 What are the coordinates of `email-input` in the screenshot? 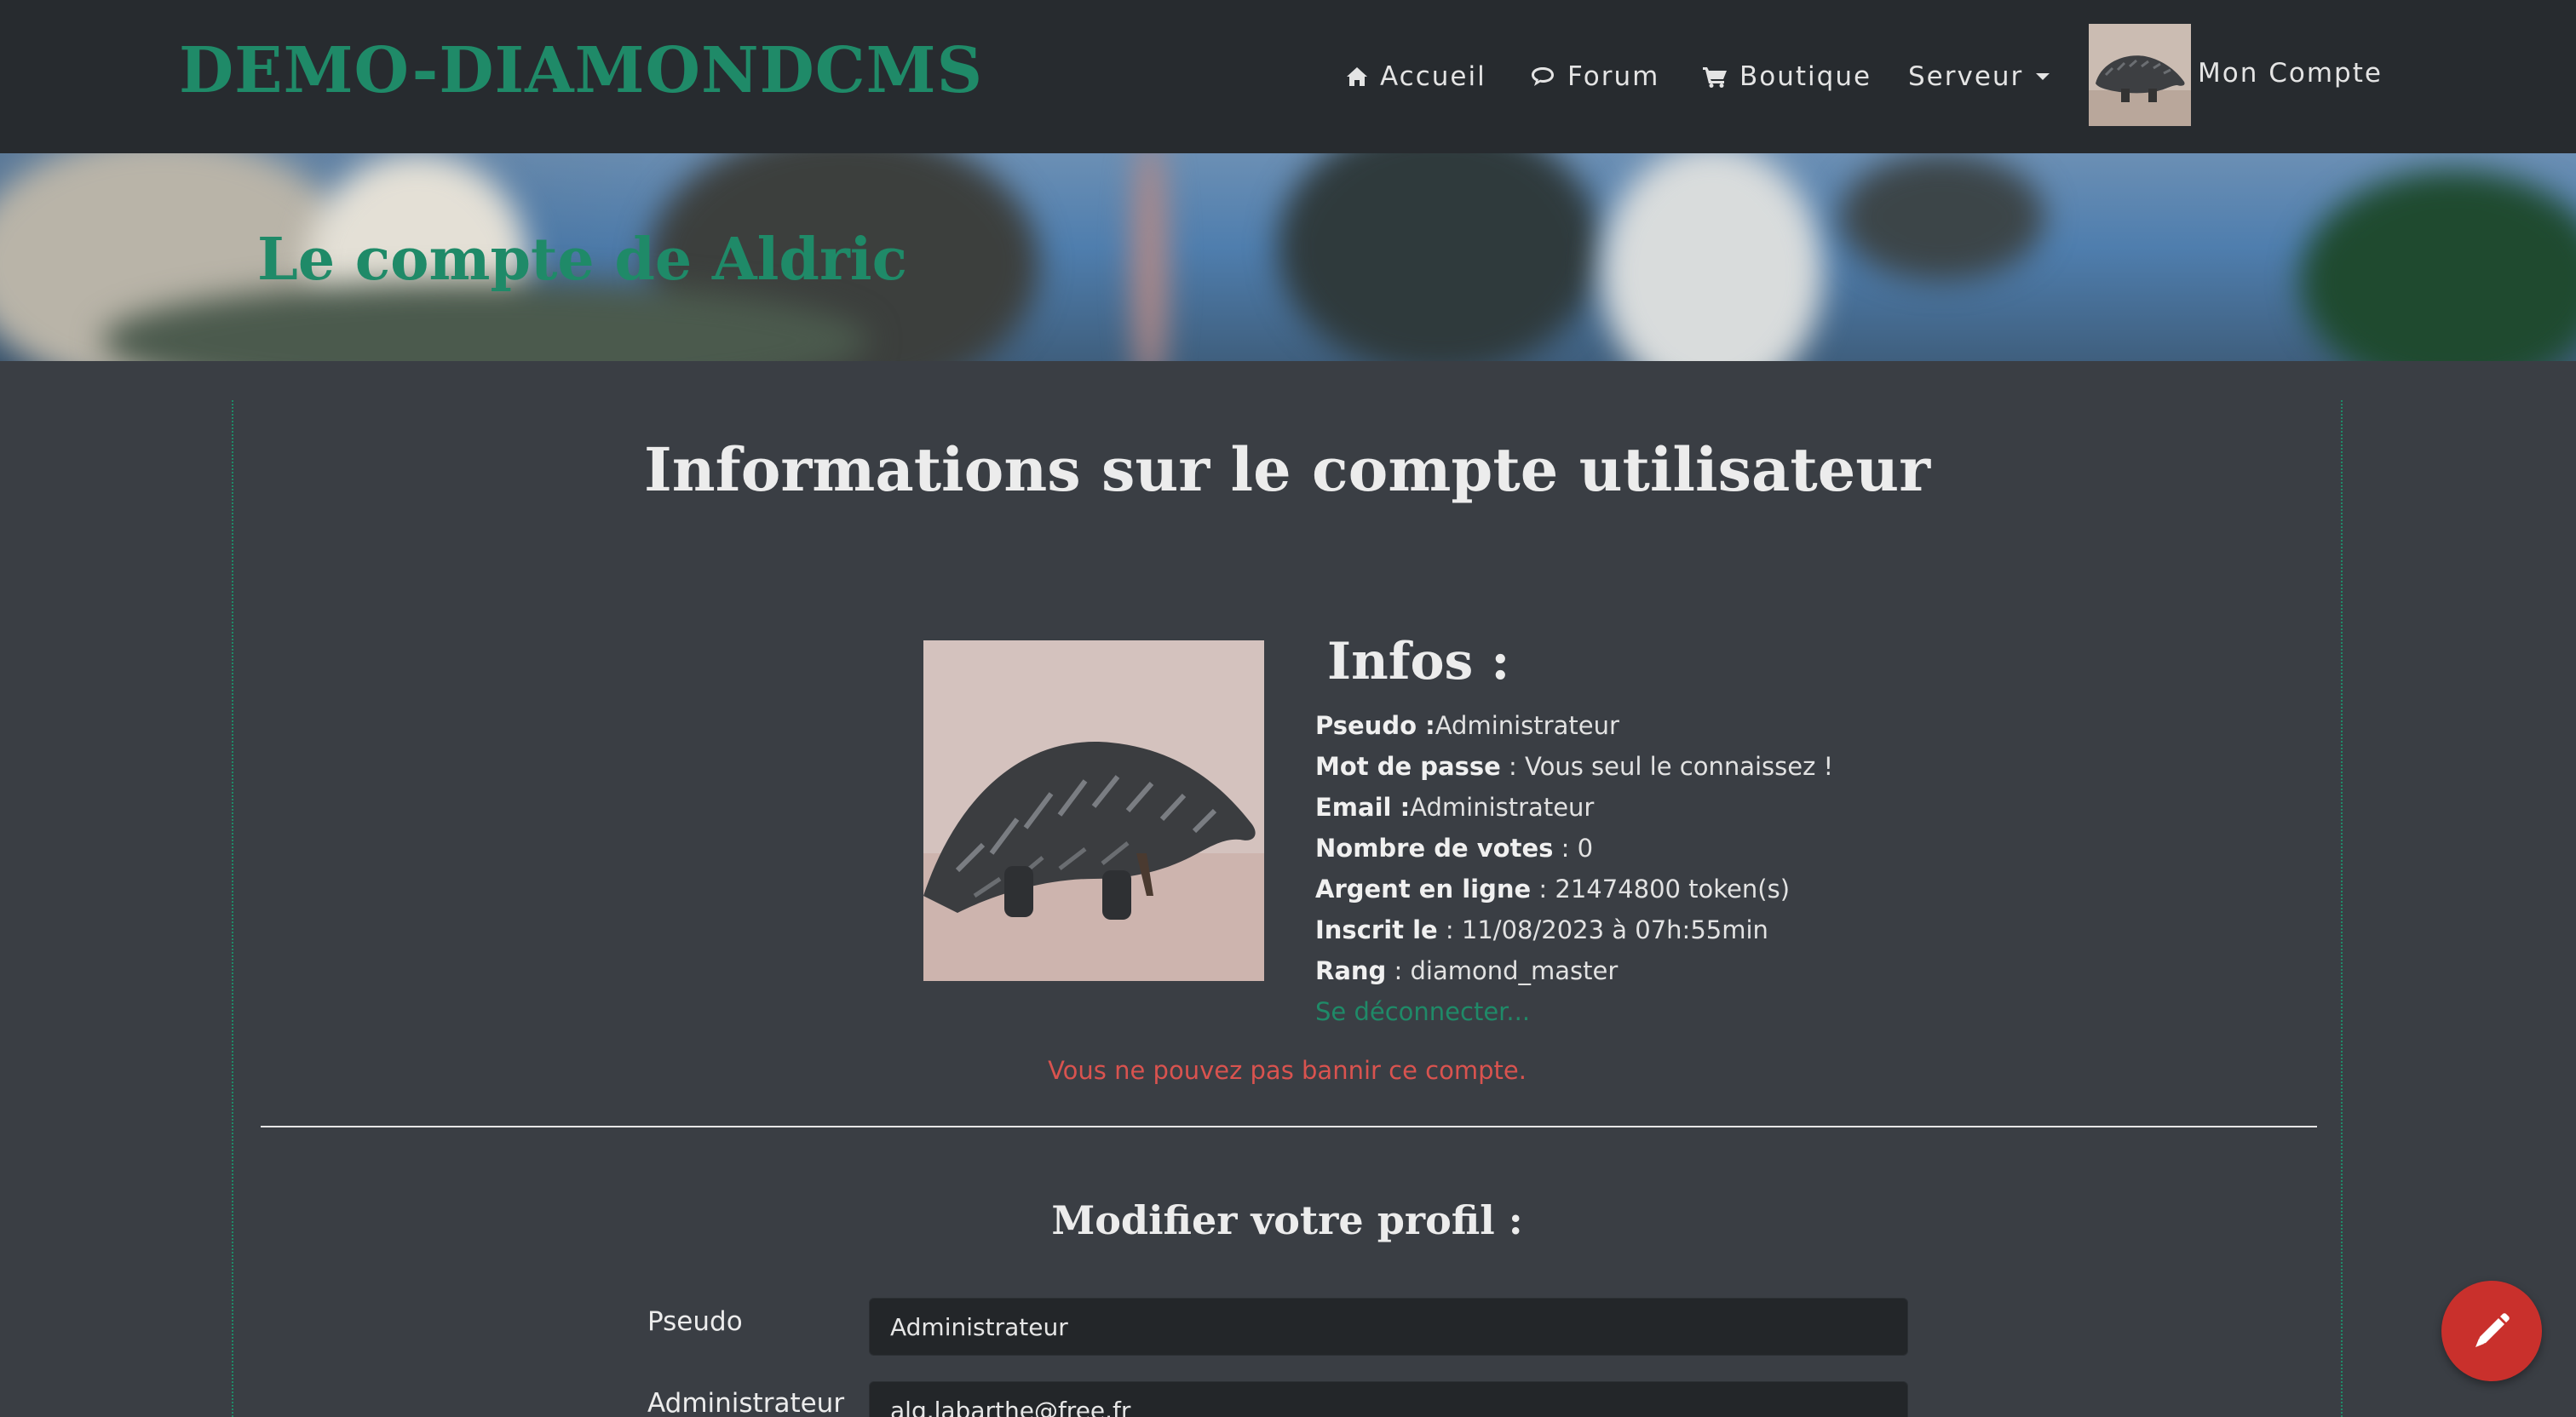 It's located at (1389, 1399).